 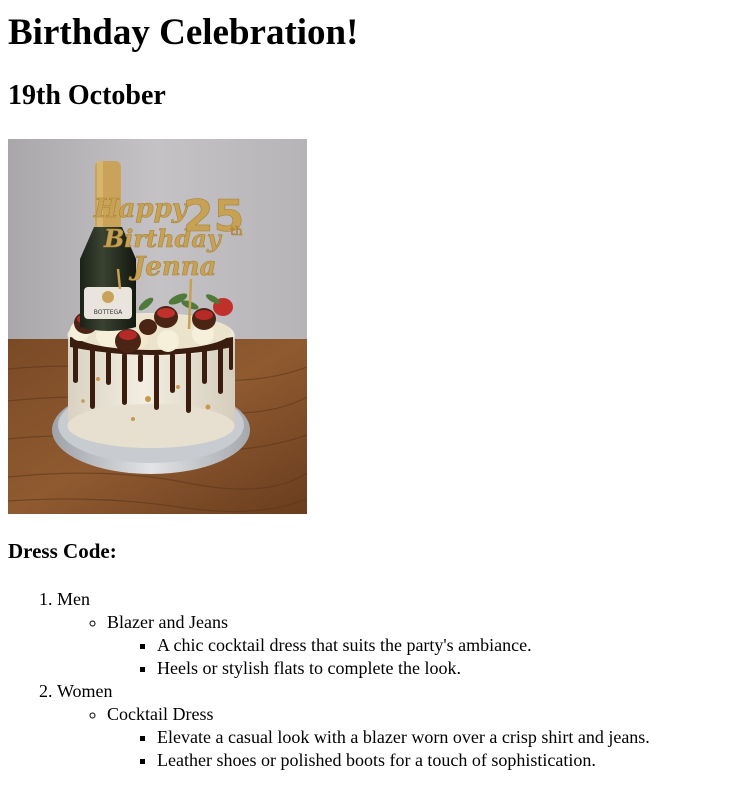 I want to click on page-title: Birthday Celebration!, so click(x=183, y=32).